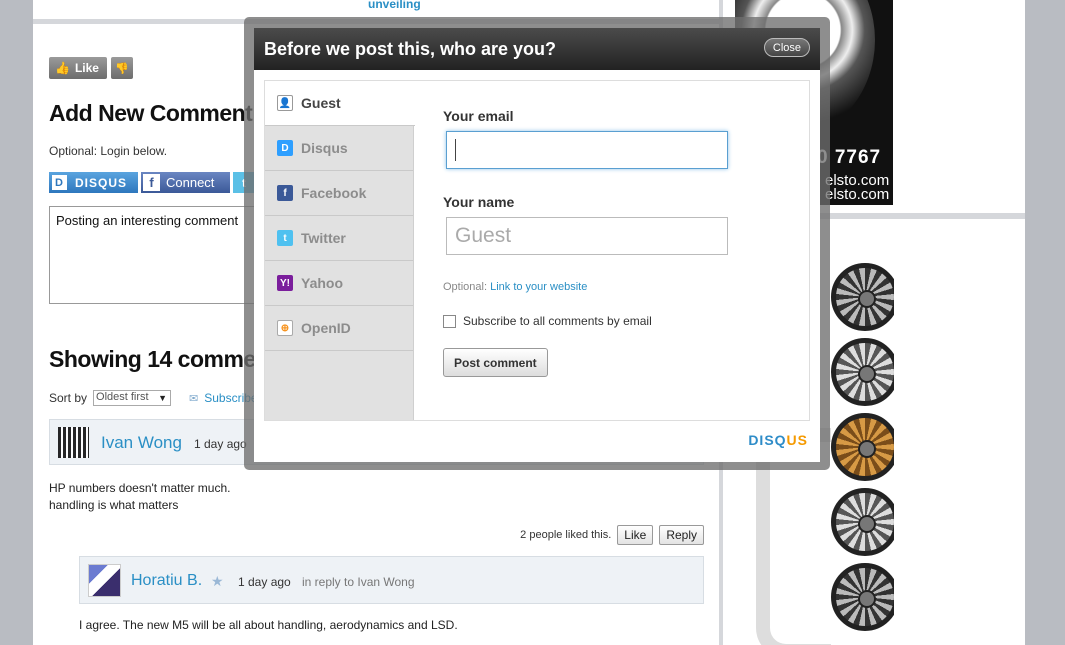 The image size is (1065, 645). I want to click on optional-login-text: Optional: Login below., so click(108, 151).